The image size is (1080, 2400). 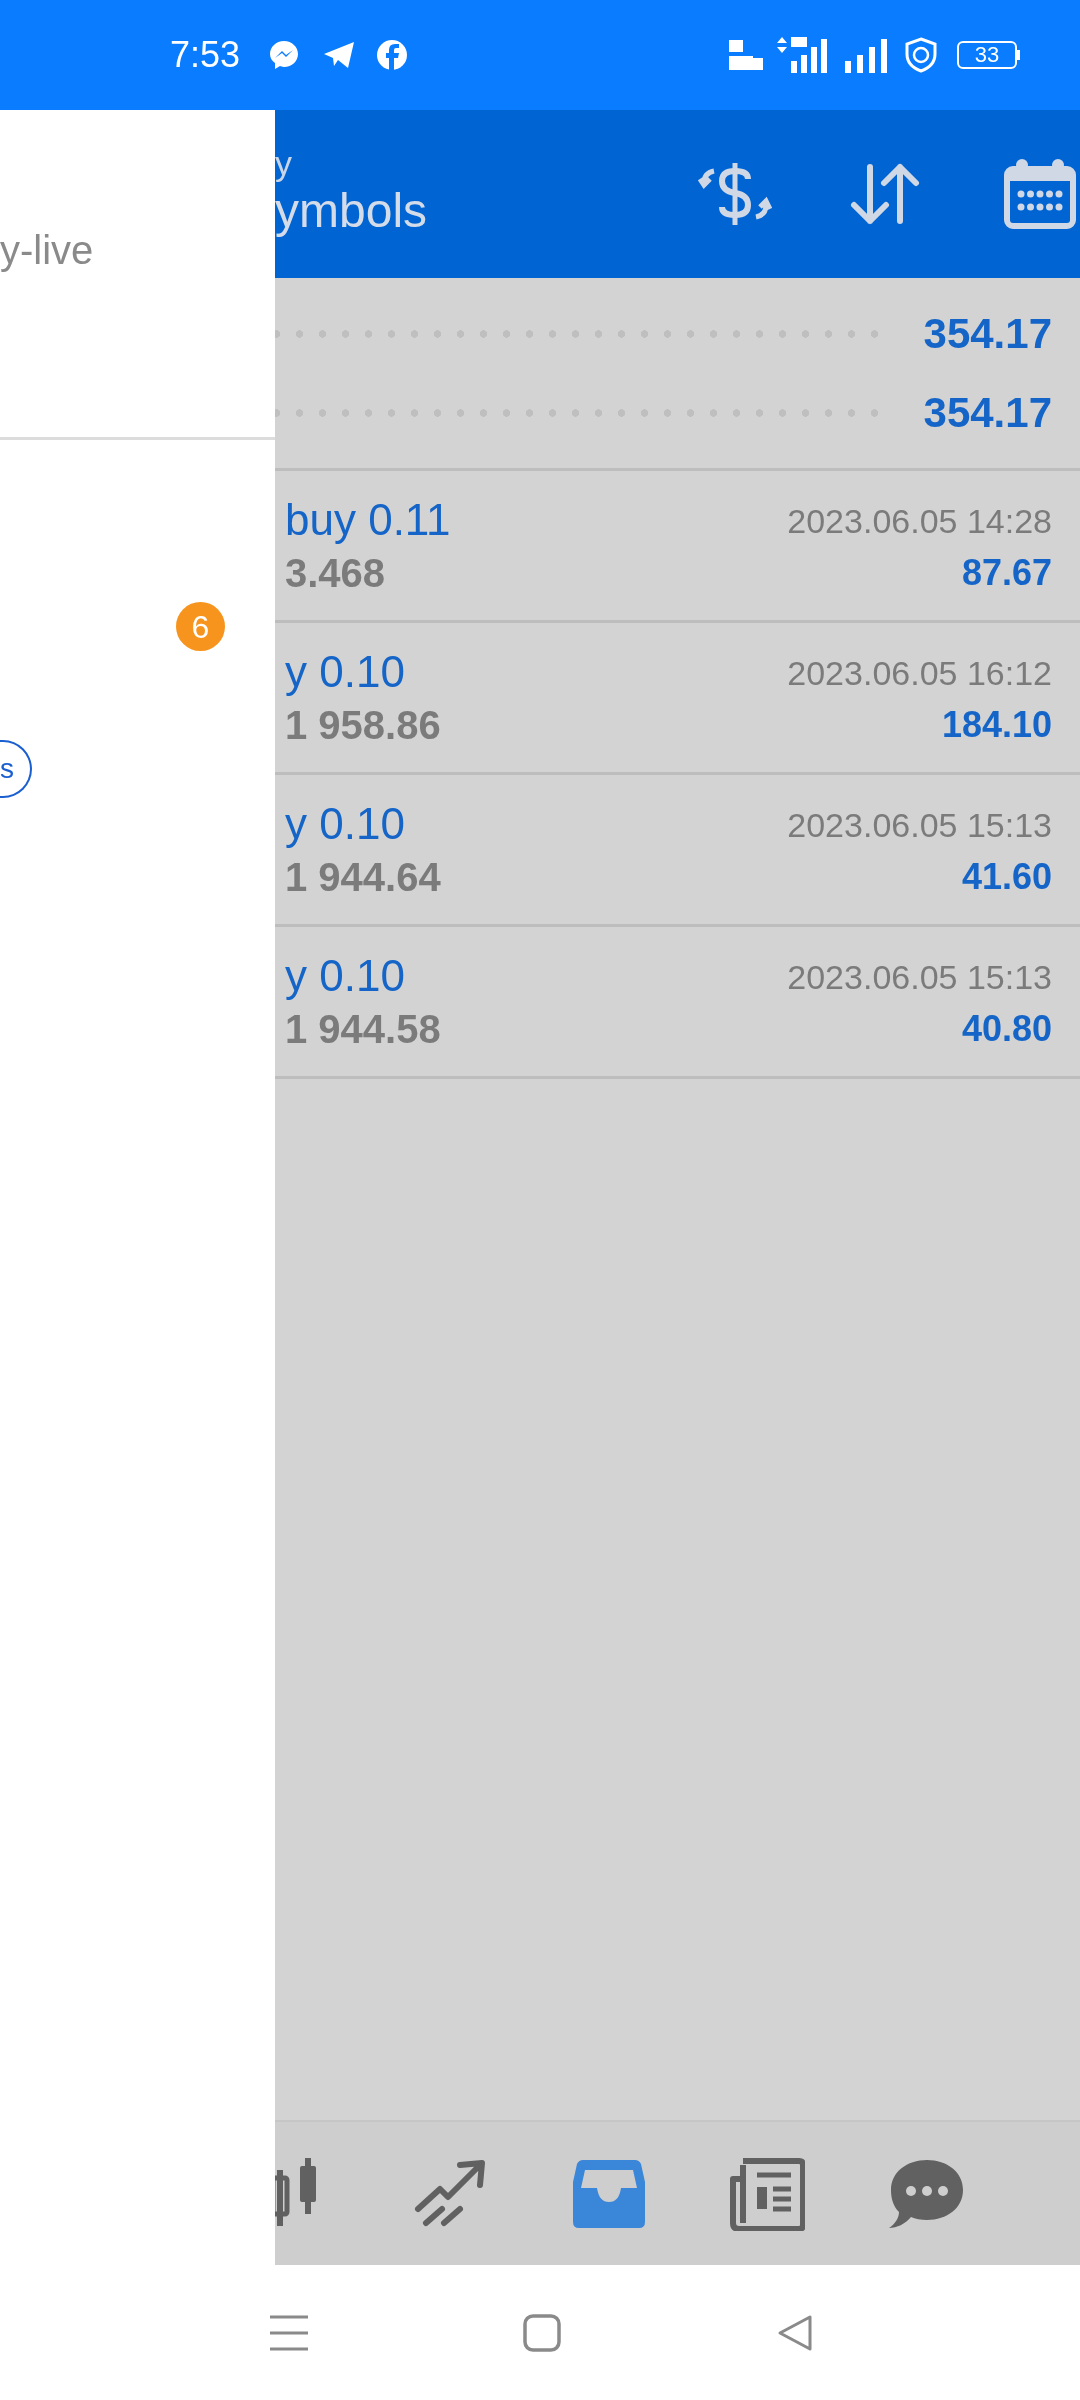 What do you see at coordinates (921, 55) in the screenshot?
I see `shield-icon` at bounding box center [921, 55].